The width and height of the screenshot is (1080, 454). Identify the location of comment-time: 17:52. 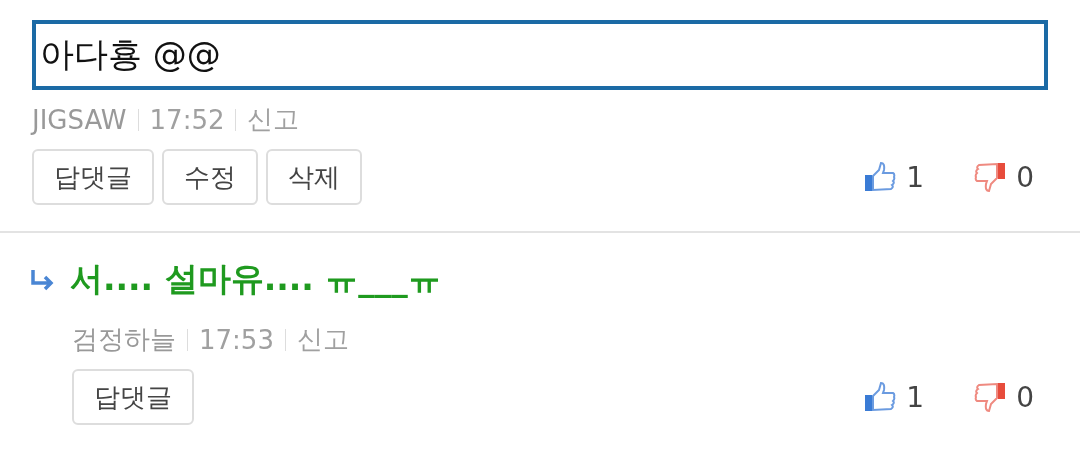
(187, 119).